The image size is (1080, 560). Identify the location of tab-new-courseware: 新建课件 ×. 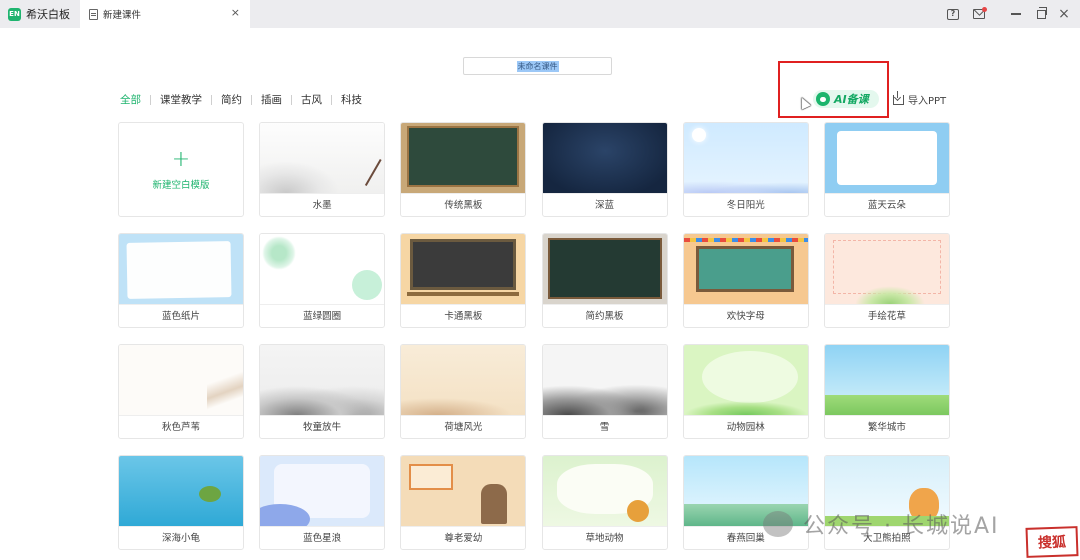
(165, 14).